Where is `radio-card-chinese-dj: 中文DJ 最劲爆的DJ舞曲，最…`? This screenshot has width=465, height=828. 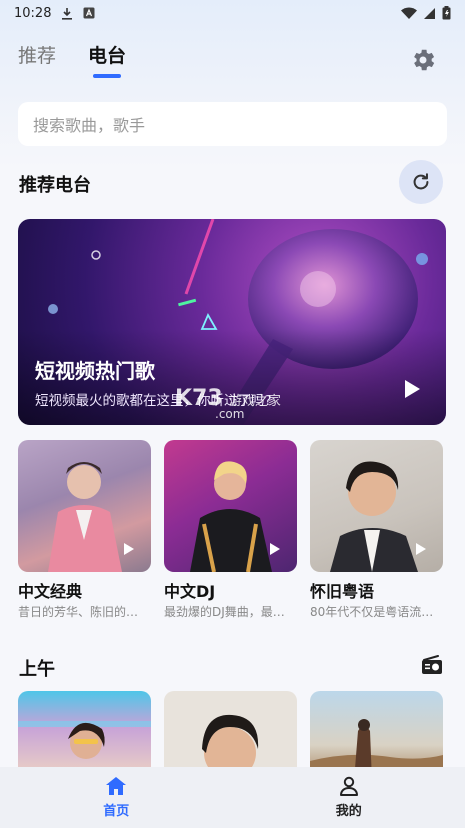
radio-card-chinese-dj: 中文DJ 最劲爆的DJ舞曲，最… is located at coordinates (230, 530).